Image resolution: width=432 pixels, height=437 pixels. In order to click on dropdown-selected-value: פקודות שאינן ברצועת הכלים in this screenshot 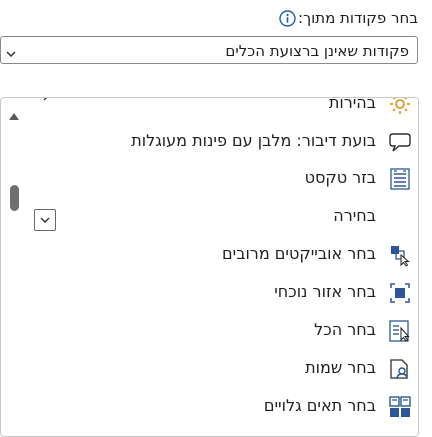, I will do `click(317, 51)`.